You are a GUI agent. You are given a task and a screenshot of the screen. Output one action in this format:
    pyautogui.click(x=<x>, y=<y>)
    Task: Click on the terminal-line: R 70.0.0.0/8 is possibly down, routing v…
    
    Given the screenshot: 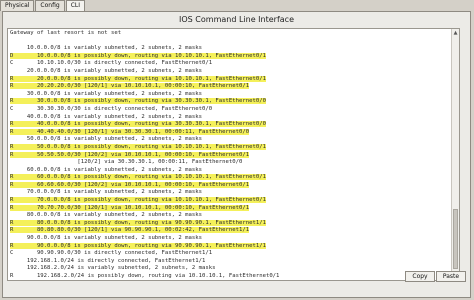 What is the action you would take?
    pyautogui.click(x=233, y=201)
    